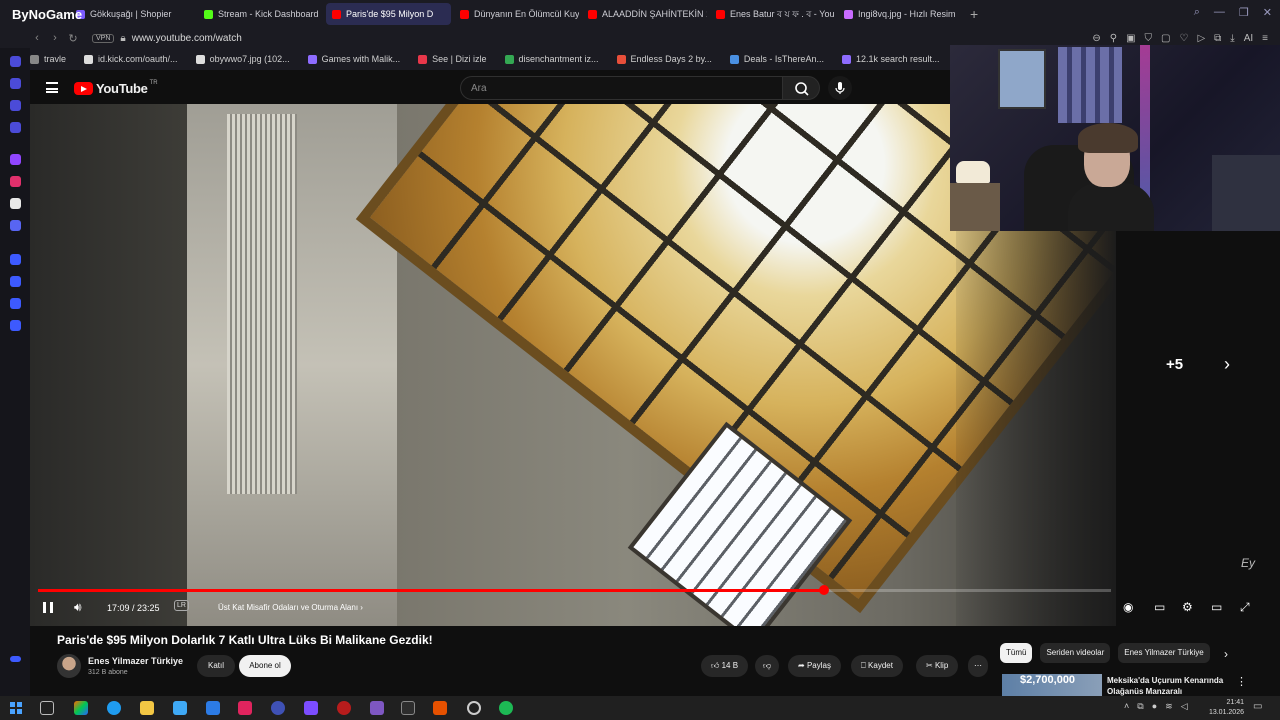  Describe the element at coordinates (1201, 38) in the screenshot. I see `player-icon: ▷` at that location.